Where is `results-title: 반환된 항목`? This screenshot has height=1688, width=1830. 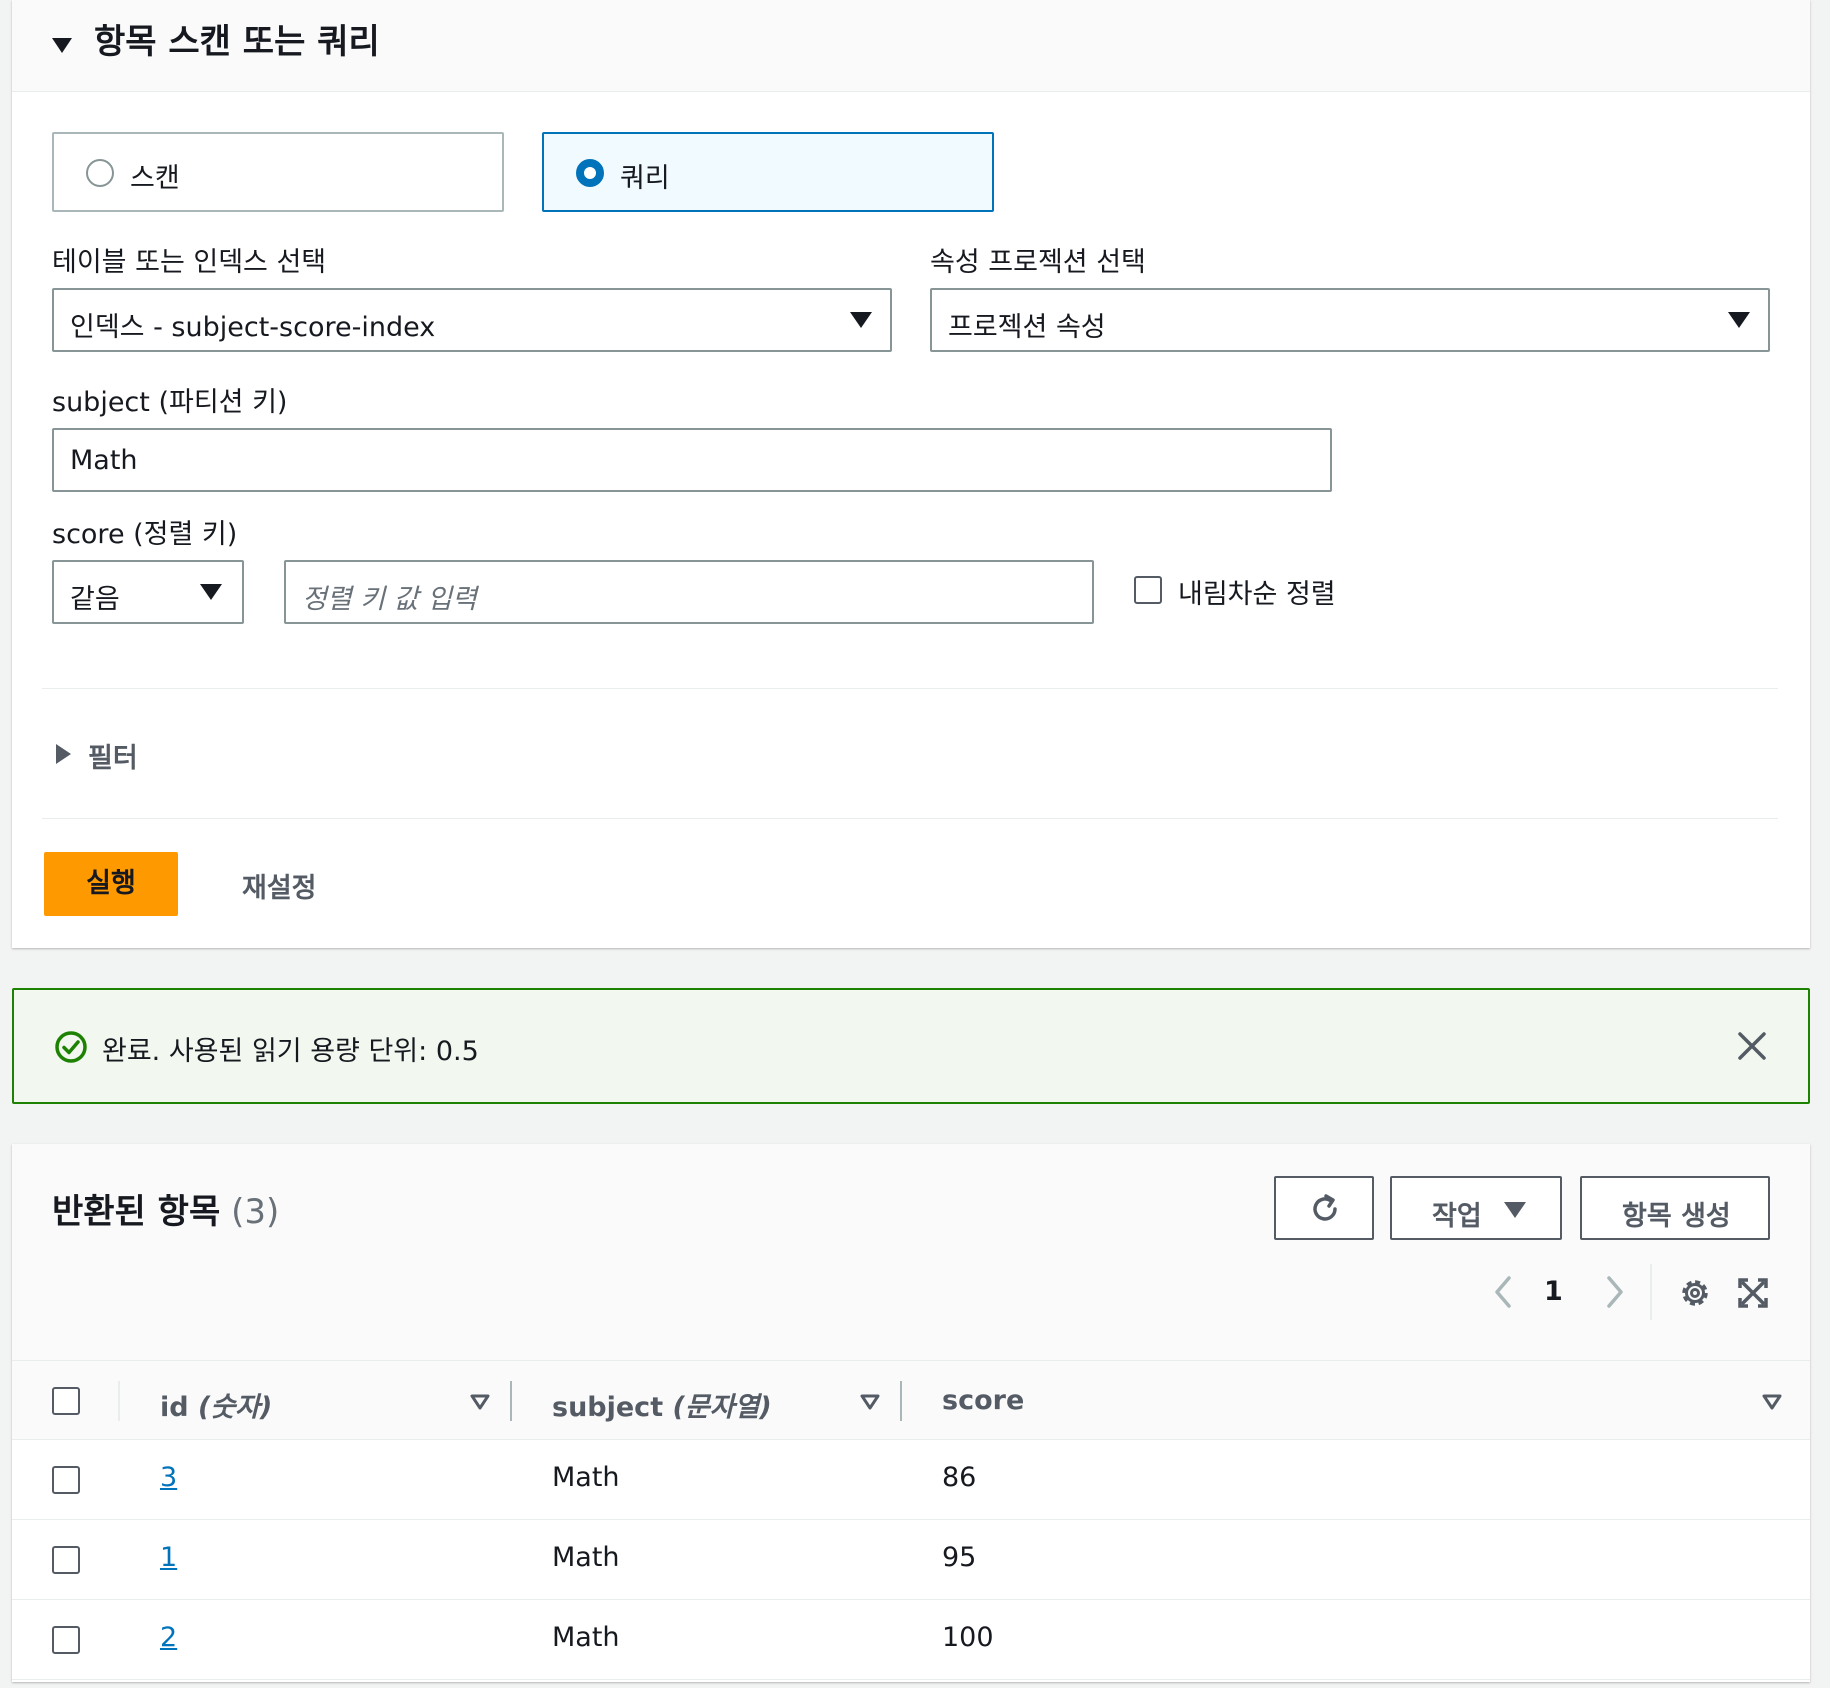
results-title: 반환된 항목 is located at coordinates (136, 1212).